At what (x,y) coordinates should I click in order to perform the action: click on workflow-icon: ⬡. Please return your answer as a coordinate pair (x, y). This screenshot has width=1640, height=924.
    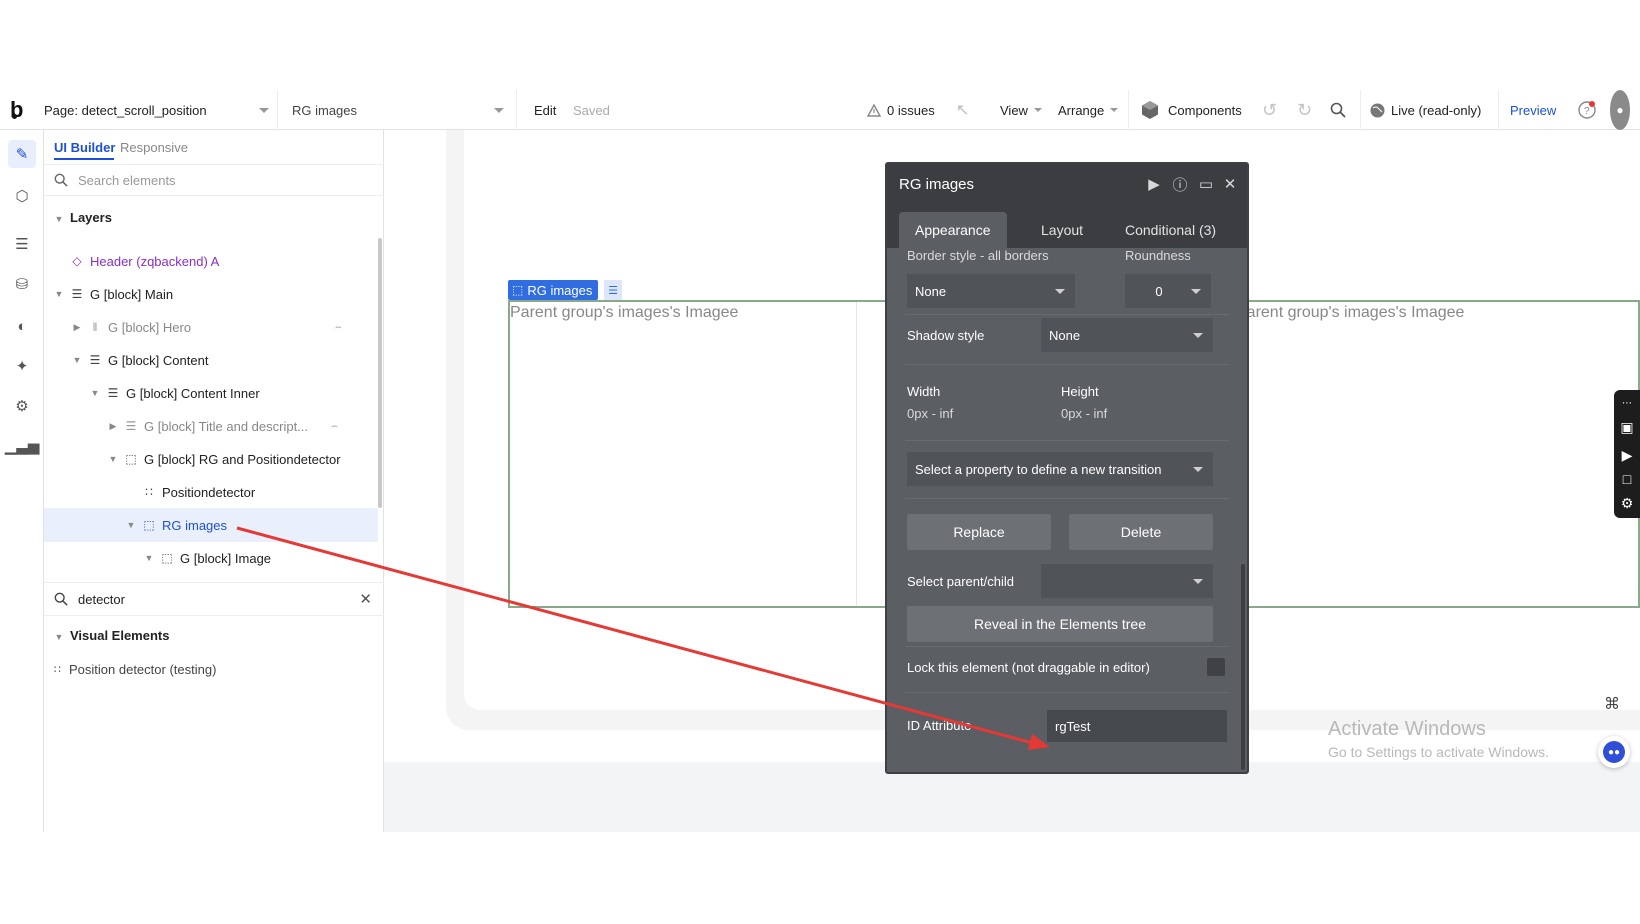
    Looking at the image, I should click on (22, 196).